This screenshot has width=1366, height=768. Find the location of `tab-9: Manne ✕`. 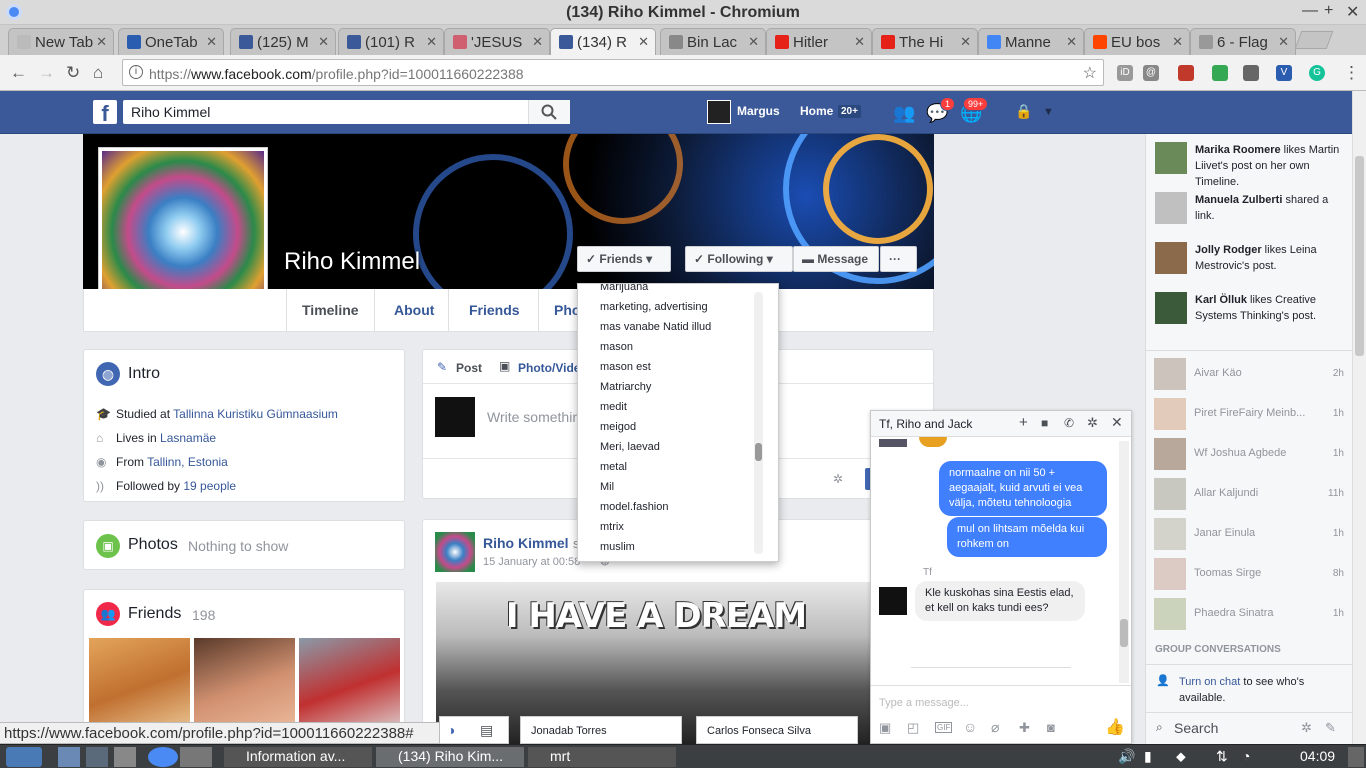

tab-9: Manne ✕ is located at coordinates (1031, 41).